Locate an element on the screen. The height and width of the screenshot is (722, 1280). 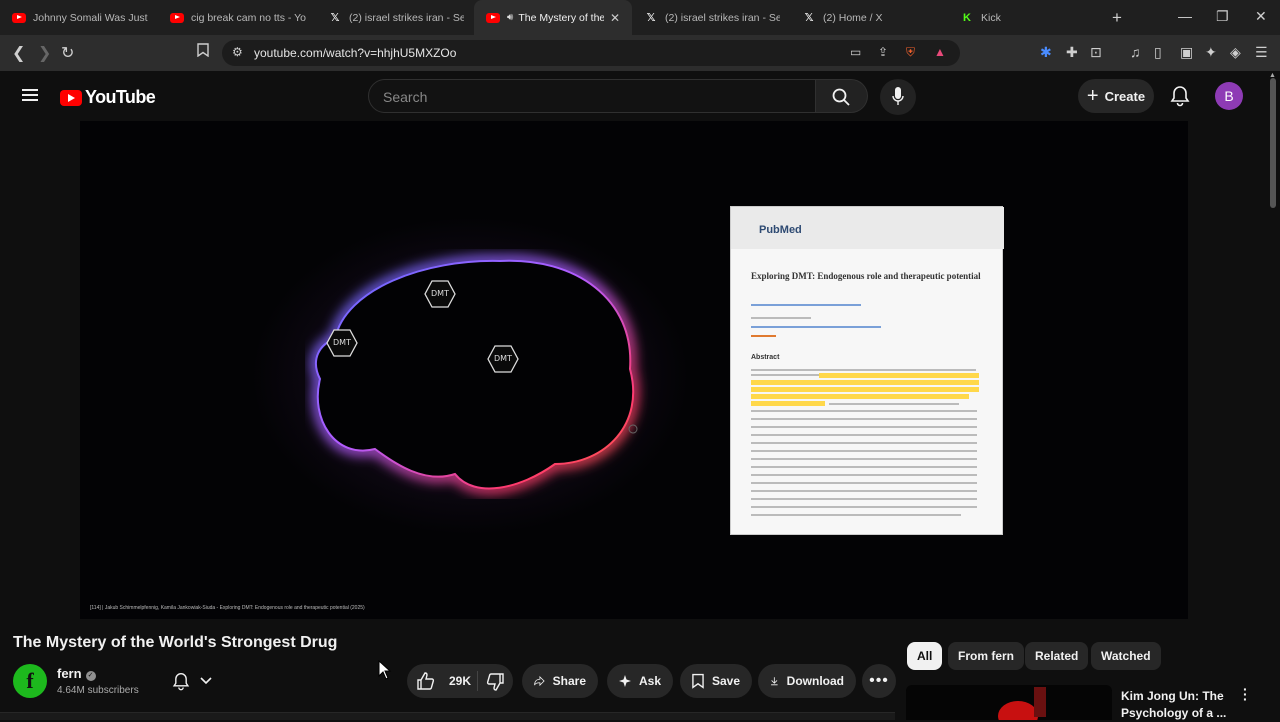
youtube-logo-text: YouTube is located at coordinates (120, 97).